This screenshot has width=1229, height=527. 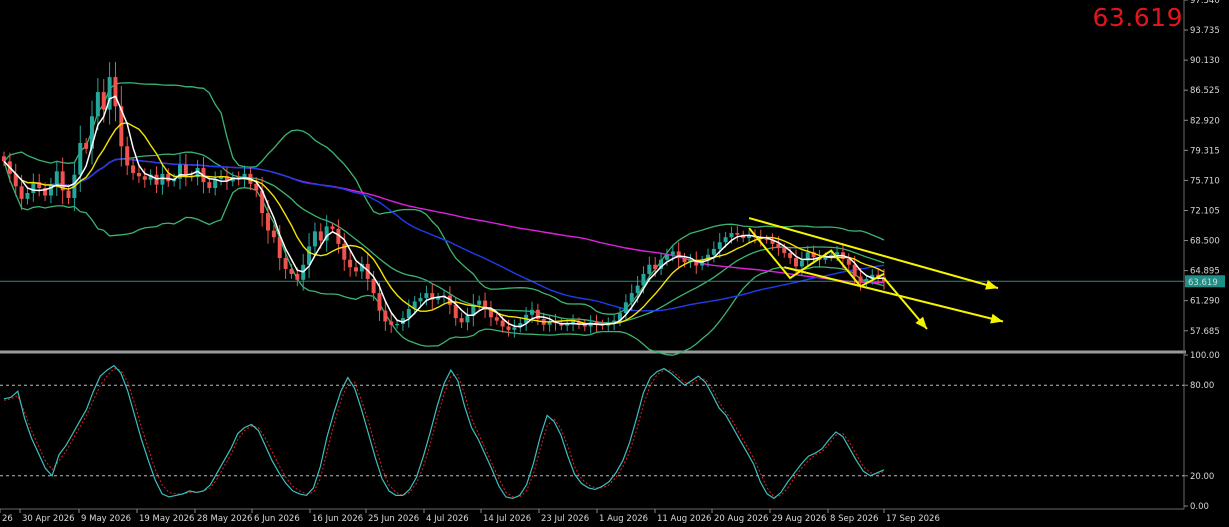 I want to click on time-tick-label: 20 Aug 2026, so click(x=741, y=519).